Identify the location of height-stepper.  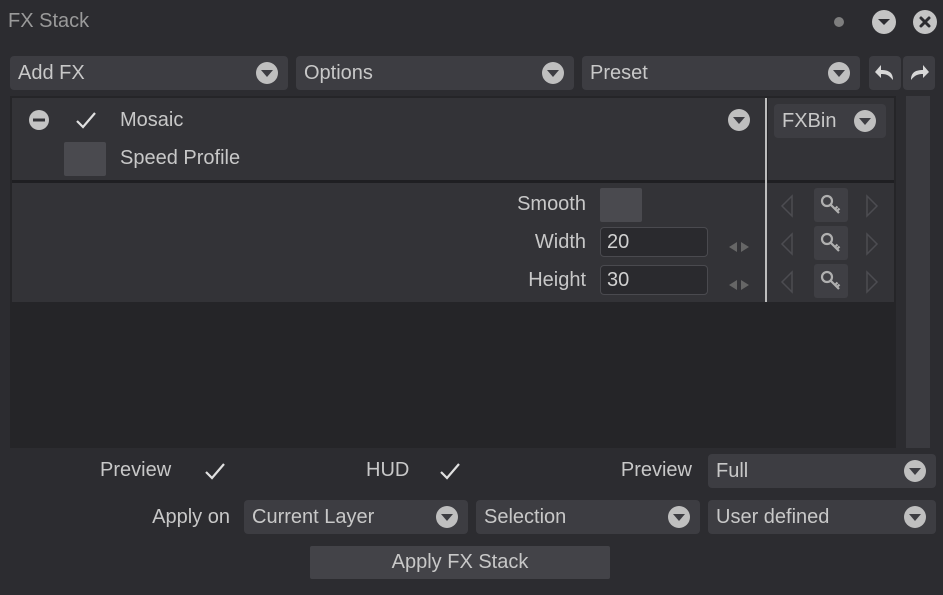
(739, 285).